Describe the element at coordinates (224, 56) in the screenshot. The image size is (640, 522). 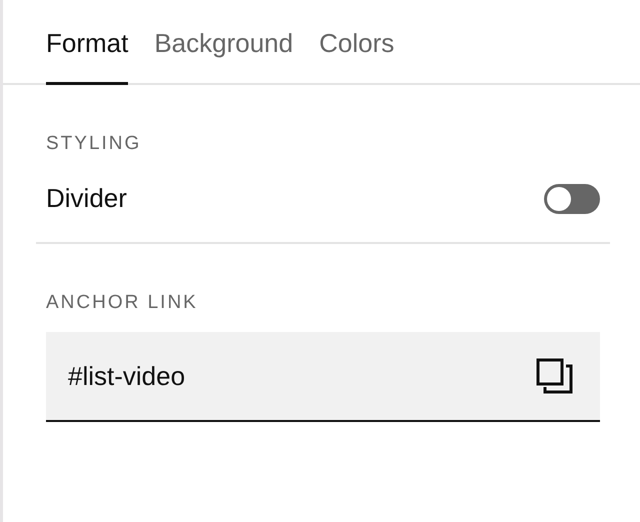
I see `tab: Background` at that location.